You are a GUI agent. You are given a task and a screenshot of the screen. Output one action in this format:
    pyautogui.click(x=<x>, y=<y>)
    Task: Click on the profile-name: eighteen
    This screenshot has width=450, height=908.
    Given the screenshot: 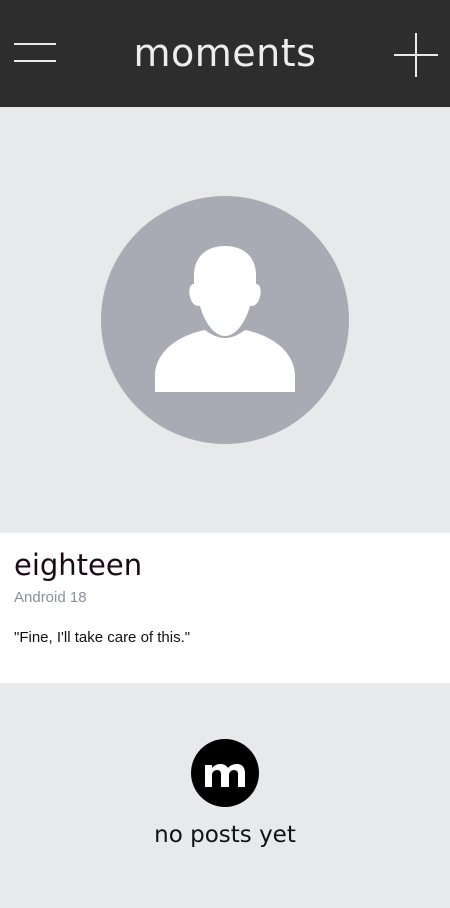 What is the action you would take?
    pyautogui.click(x=78, y=565)
    